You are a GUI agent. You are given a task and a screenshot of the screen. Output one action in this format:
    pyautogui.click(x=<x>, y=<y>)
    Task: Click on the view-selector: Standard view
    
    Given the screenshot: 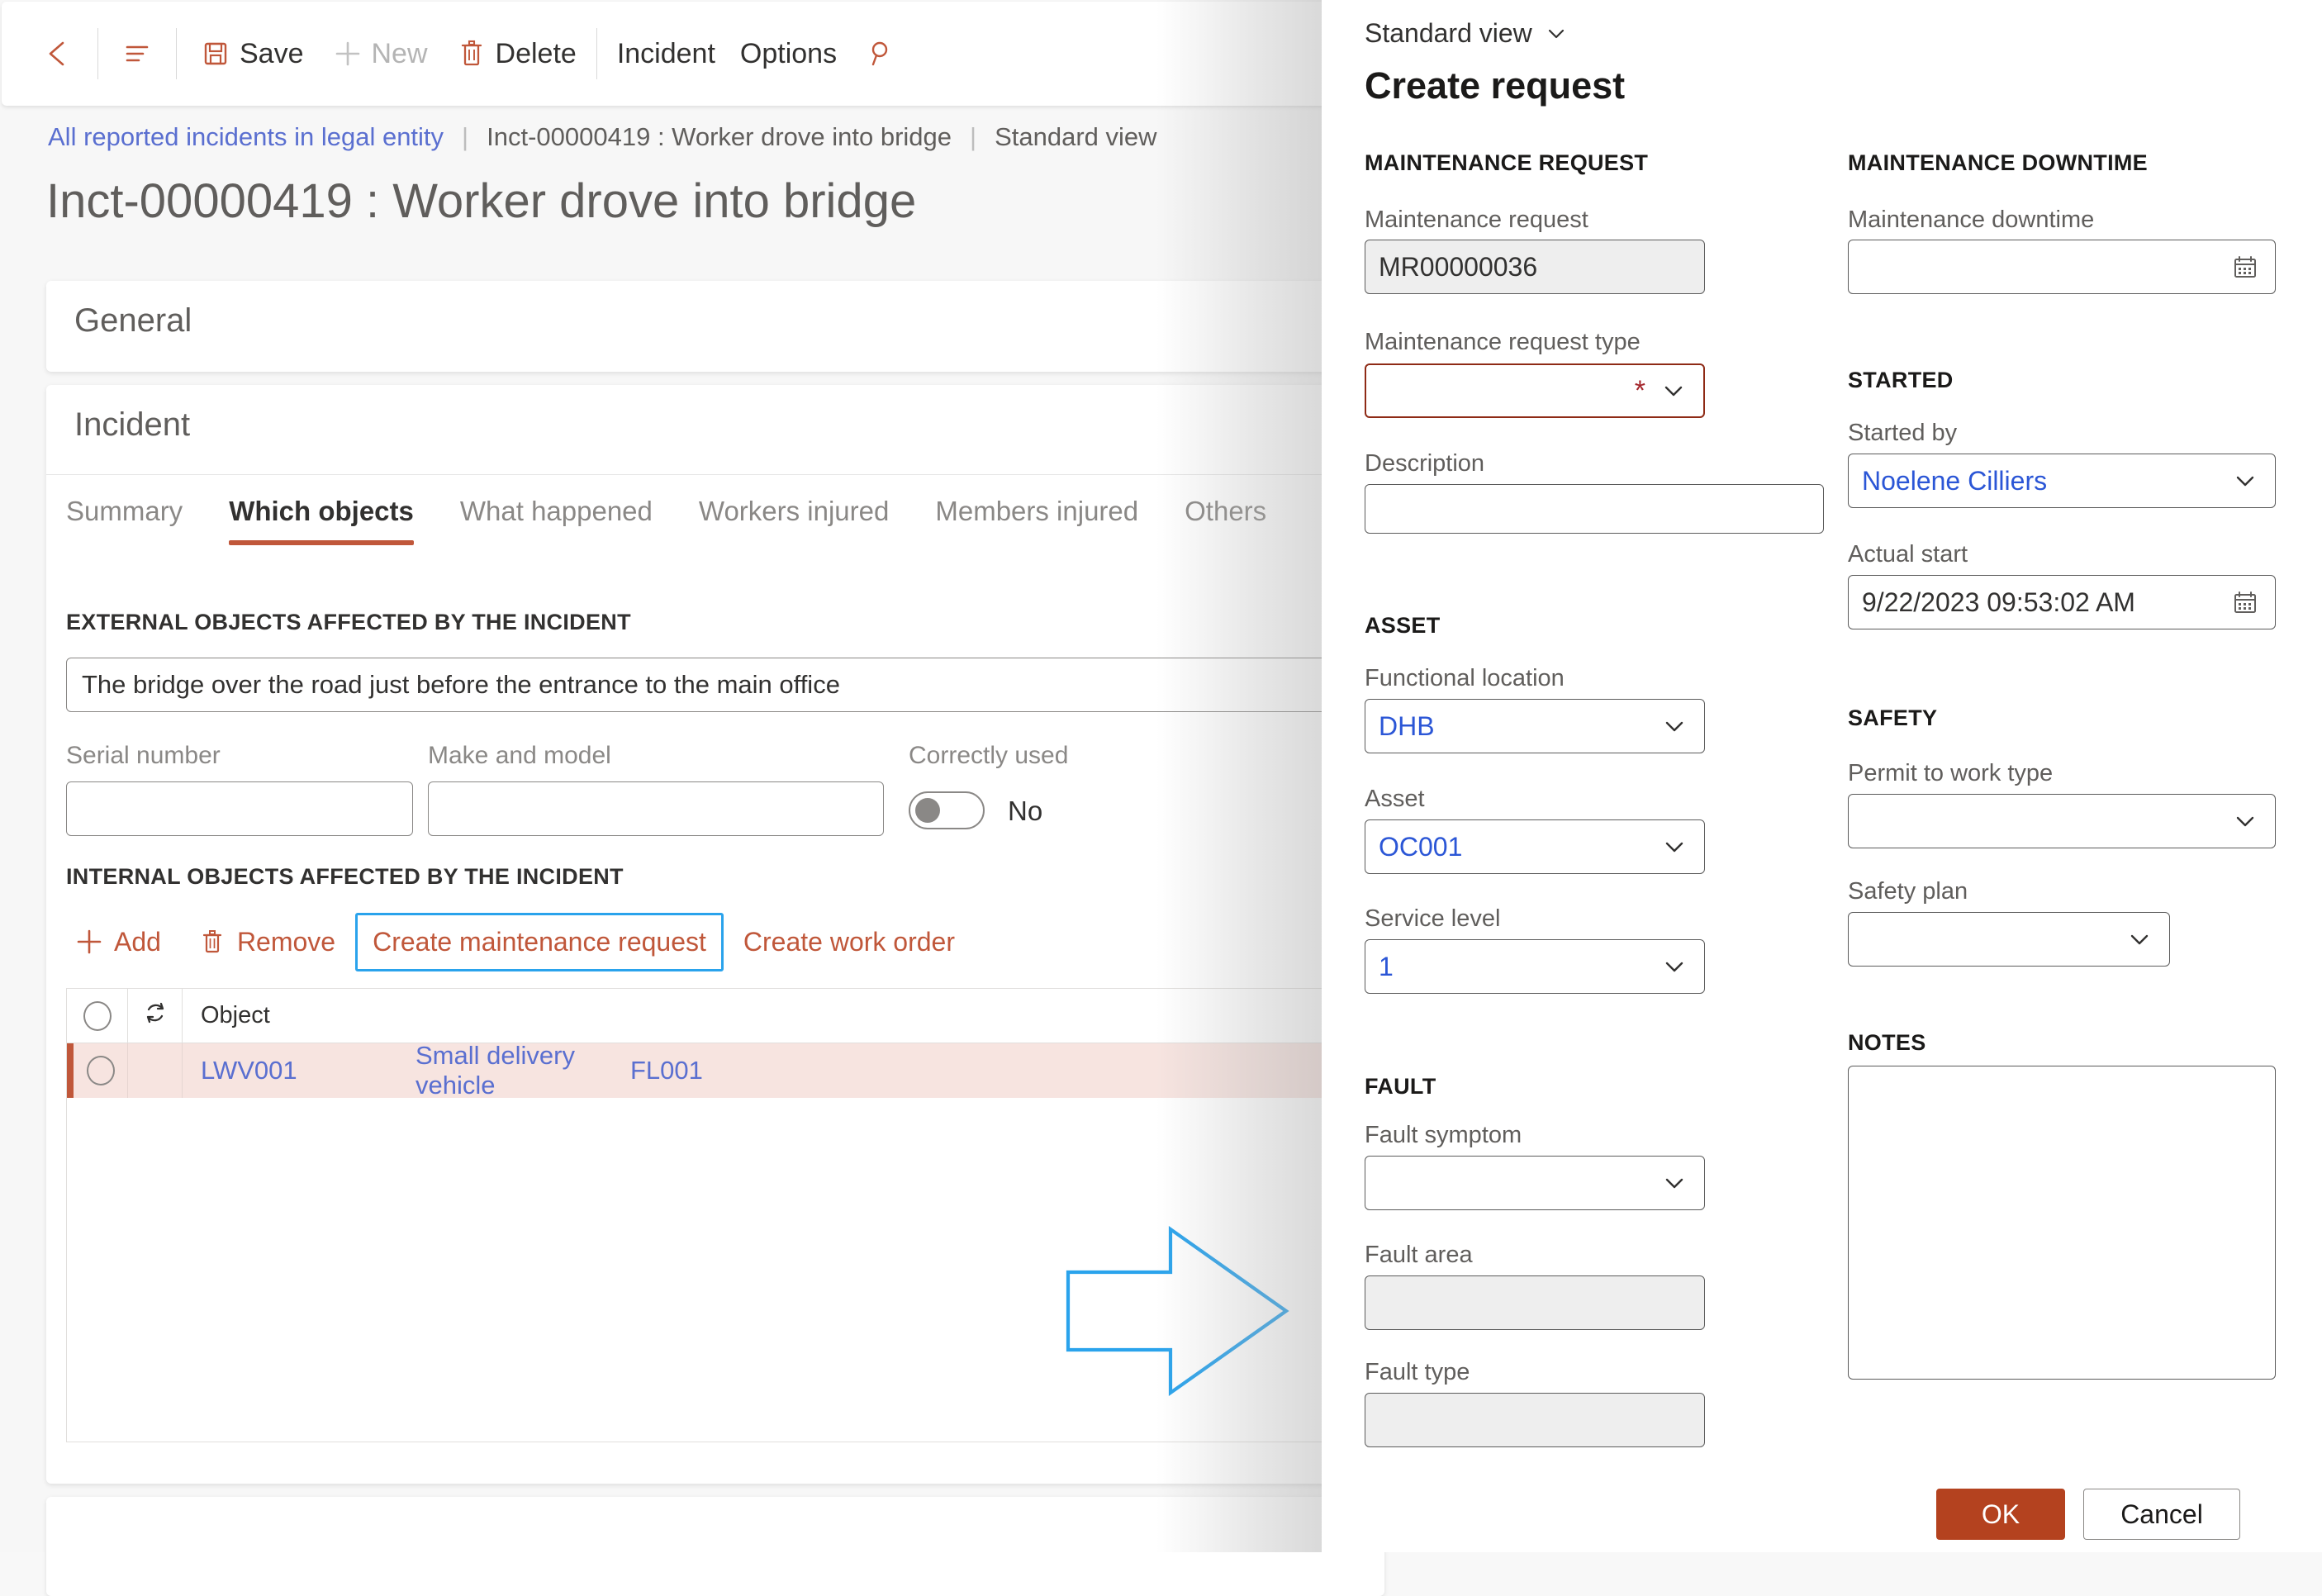 What is the action you would take?
    pyautogui.click(x=1467, y=33)
    